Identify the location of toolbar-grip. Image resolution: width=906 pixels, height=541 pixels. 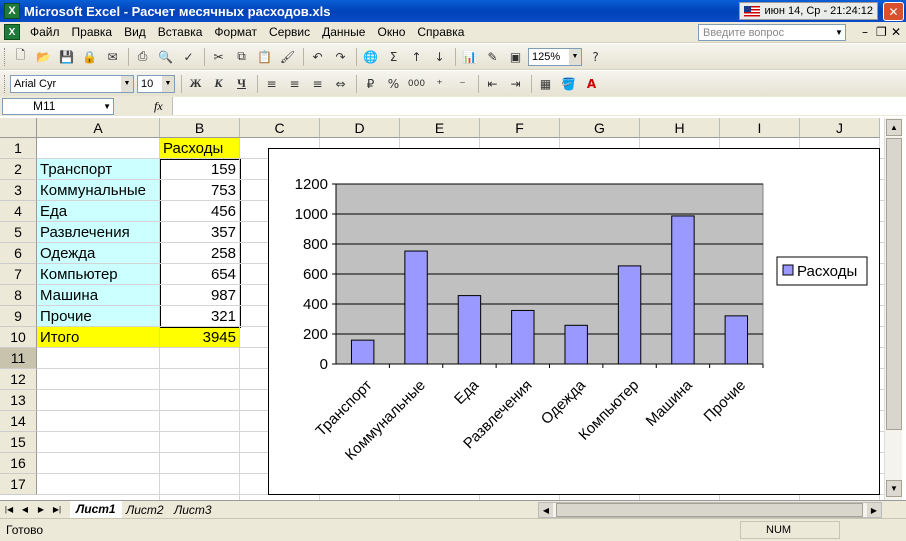
(5, 83).